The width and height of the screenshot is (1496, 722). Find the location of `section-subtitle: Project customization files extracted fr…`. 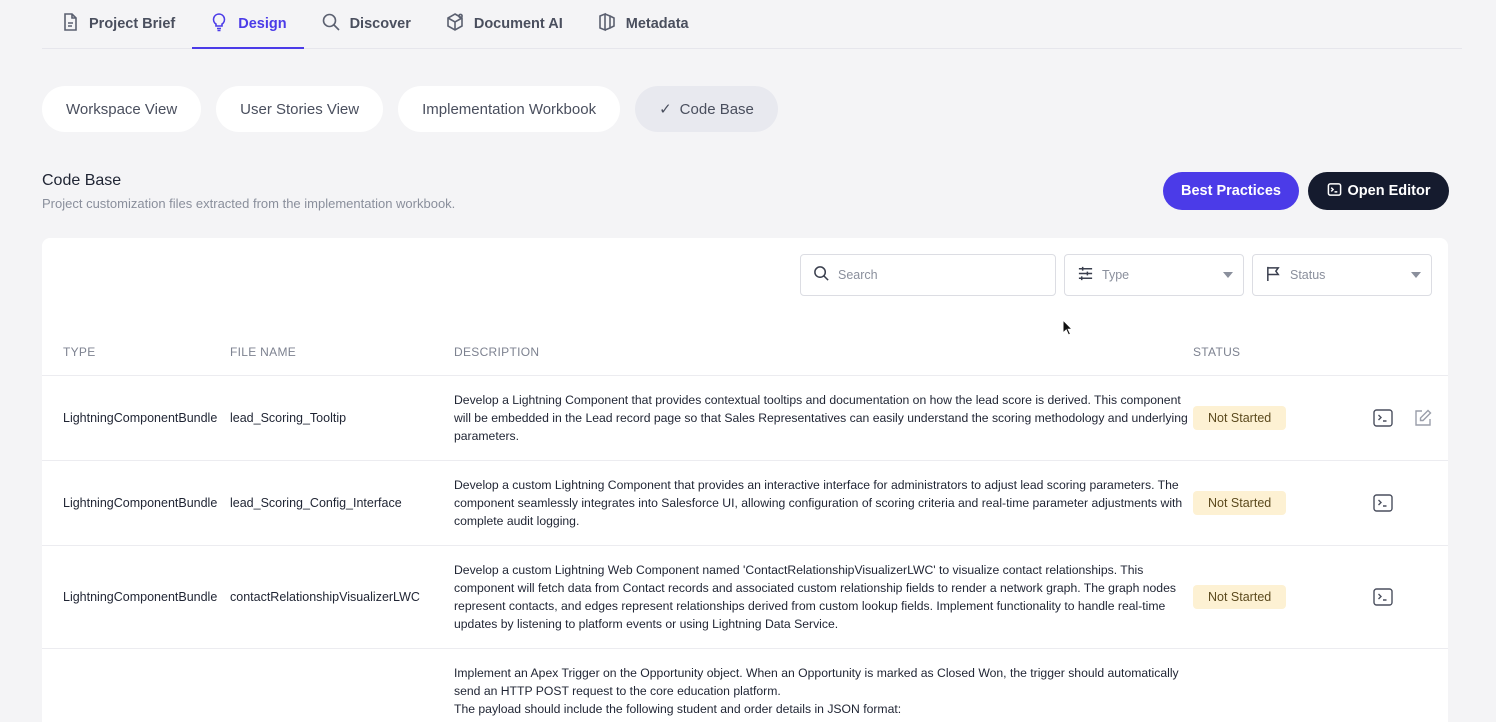

section-subtitle: Project customization files extracted fr… is located at coordinates (249, 203).